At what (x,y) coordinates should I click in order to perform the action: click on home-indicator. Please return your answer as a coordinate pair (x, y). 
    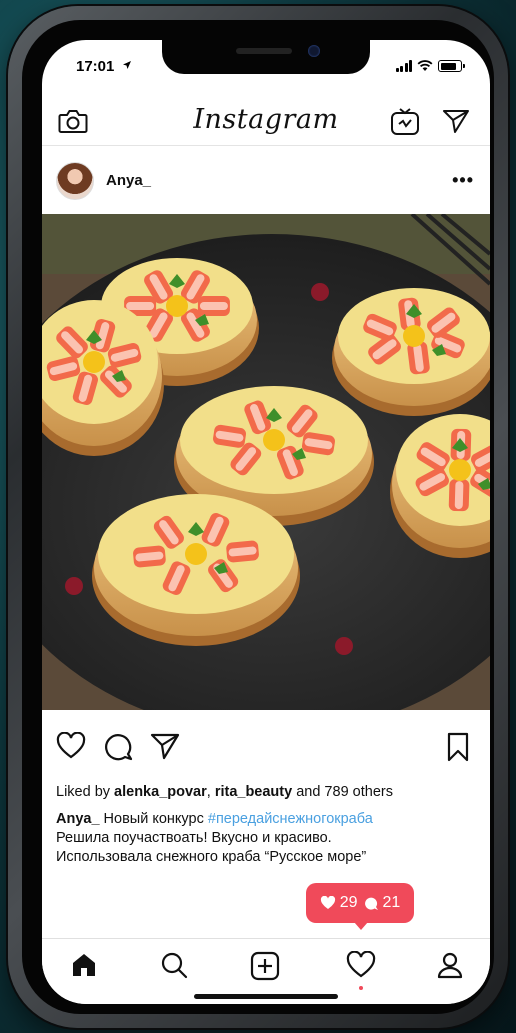
    Looking at the image, I should click on (266, 996).